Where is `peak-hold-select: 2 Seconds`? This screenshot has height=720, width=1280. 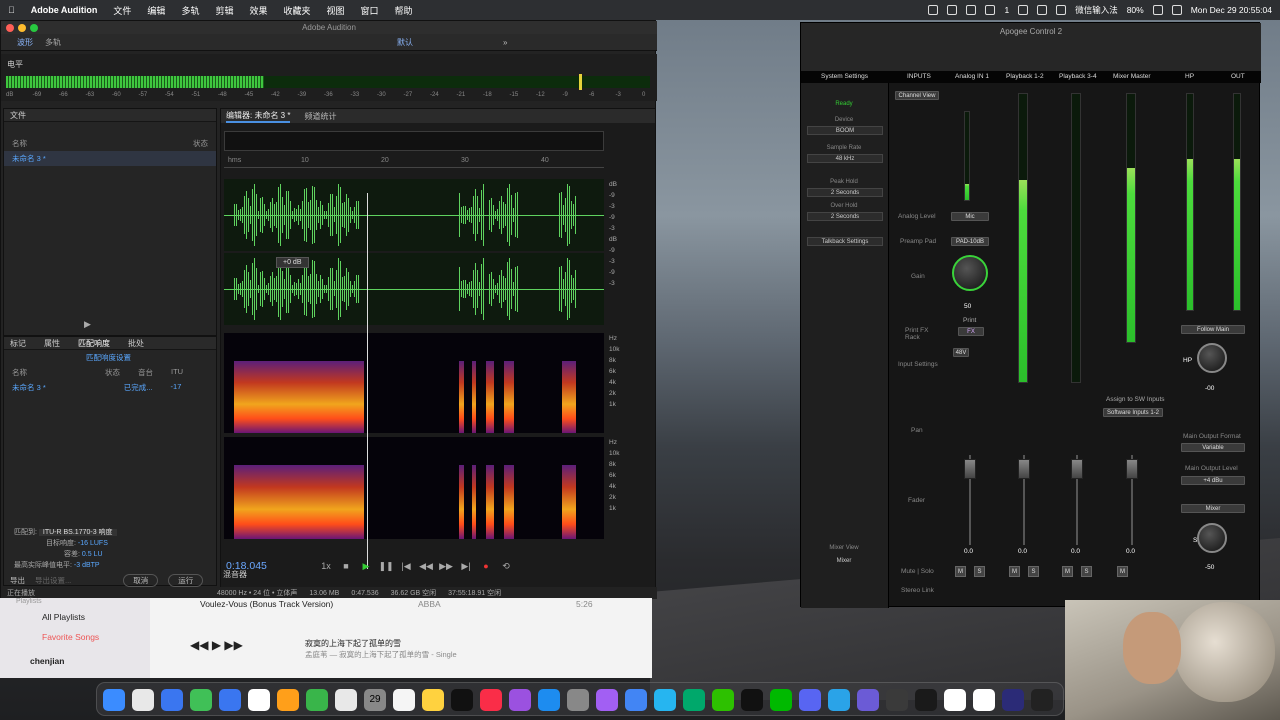
peak-hold-select: 2 Seconds is located at coordinates (845, 192).